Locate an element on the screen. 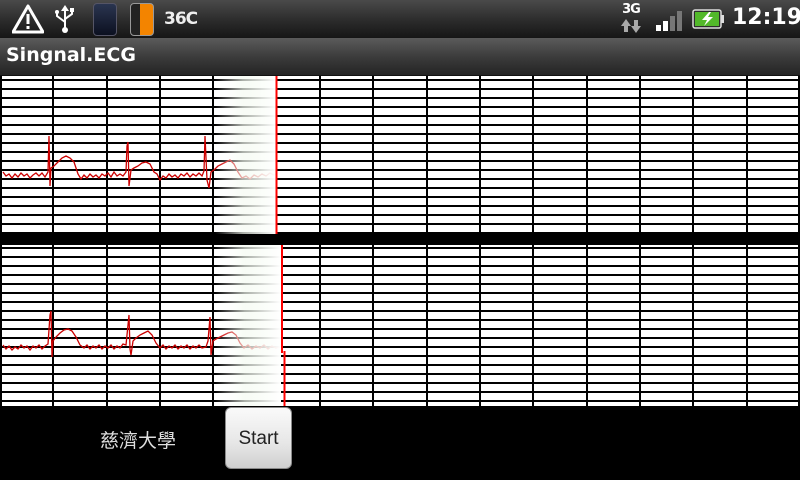  warning-icon is located at coordinates (28, 19).